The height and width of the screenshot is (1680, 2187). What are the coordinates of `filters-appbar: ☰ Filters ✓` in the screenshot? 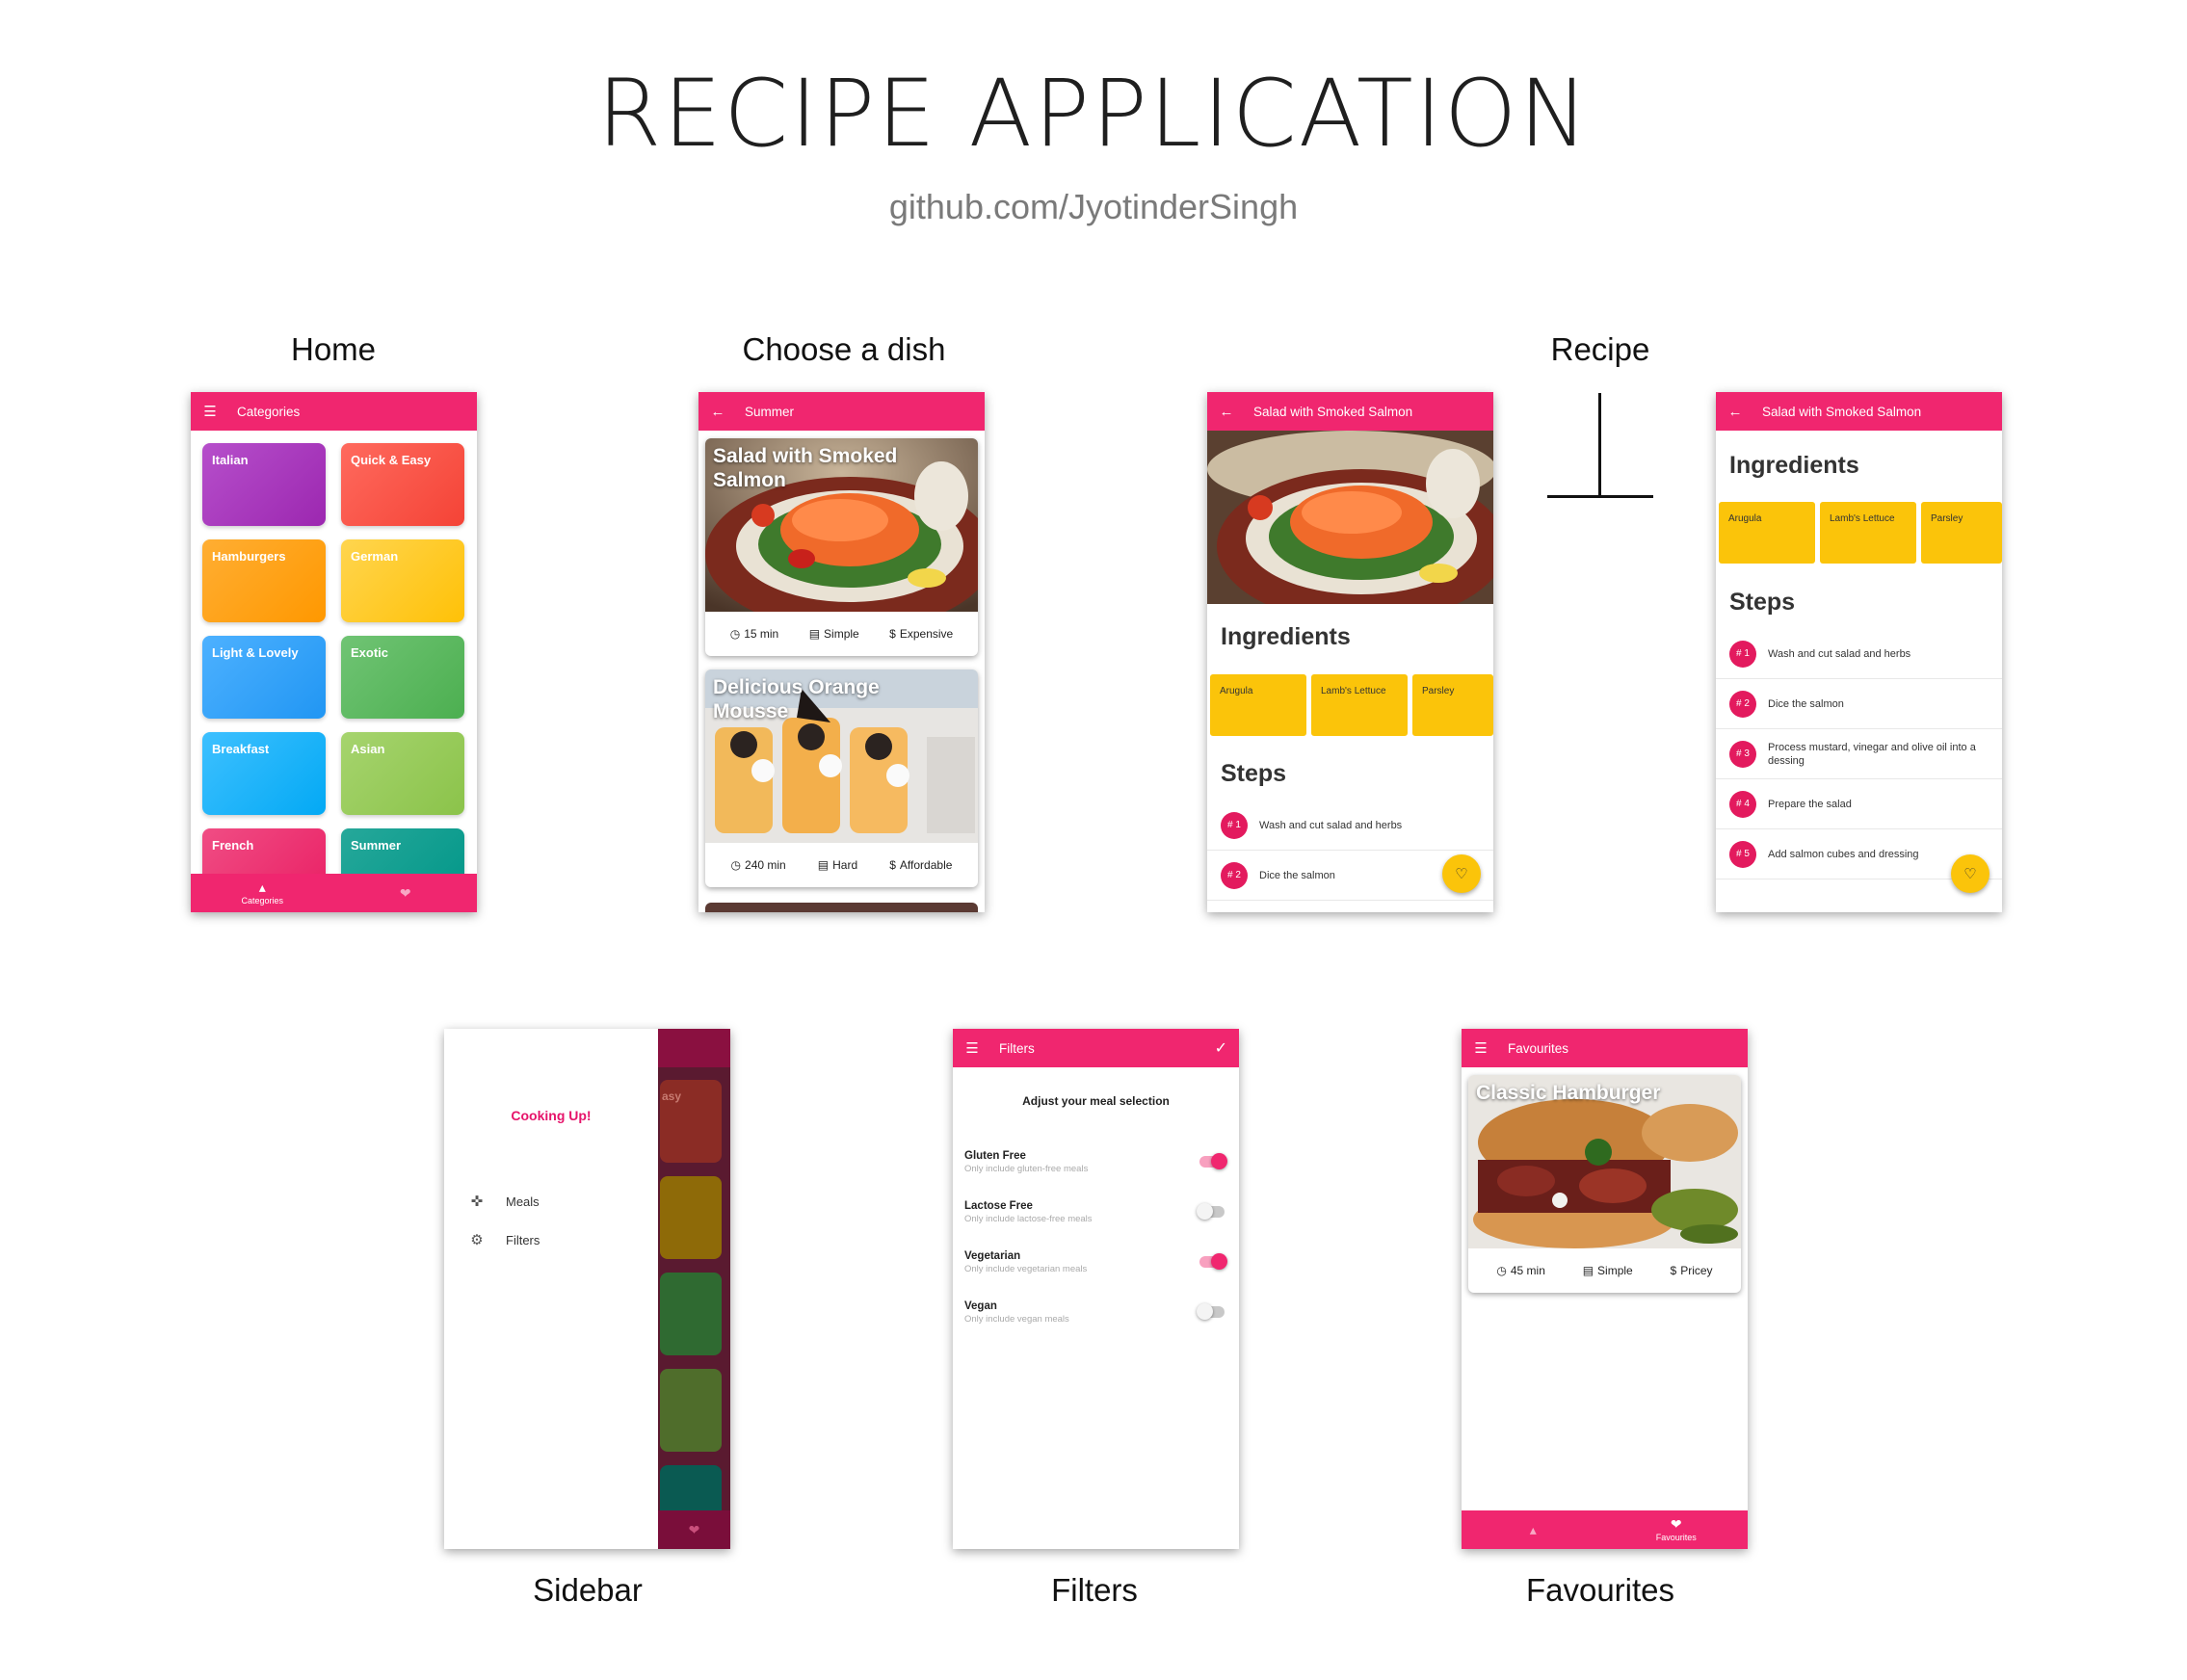 It's located at (1096, 1048).